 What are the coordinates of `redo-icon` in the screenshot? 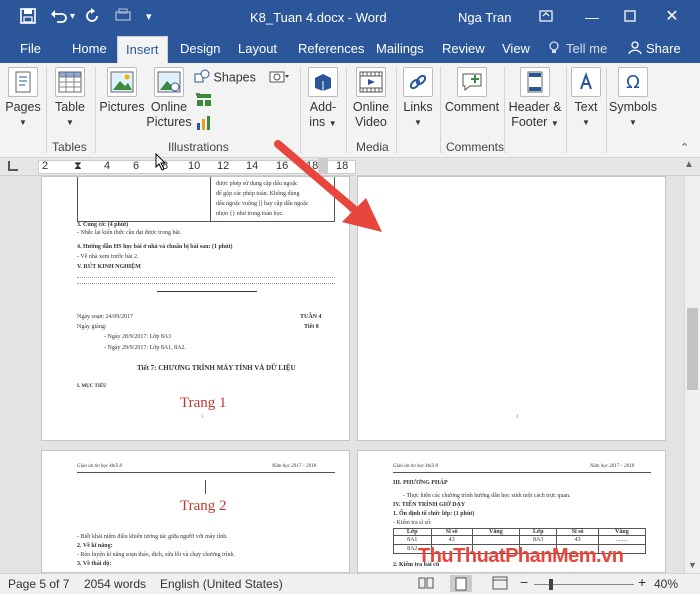 It's located at (92, 18).